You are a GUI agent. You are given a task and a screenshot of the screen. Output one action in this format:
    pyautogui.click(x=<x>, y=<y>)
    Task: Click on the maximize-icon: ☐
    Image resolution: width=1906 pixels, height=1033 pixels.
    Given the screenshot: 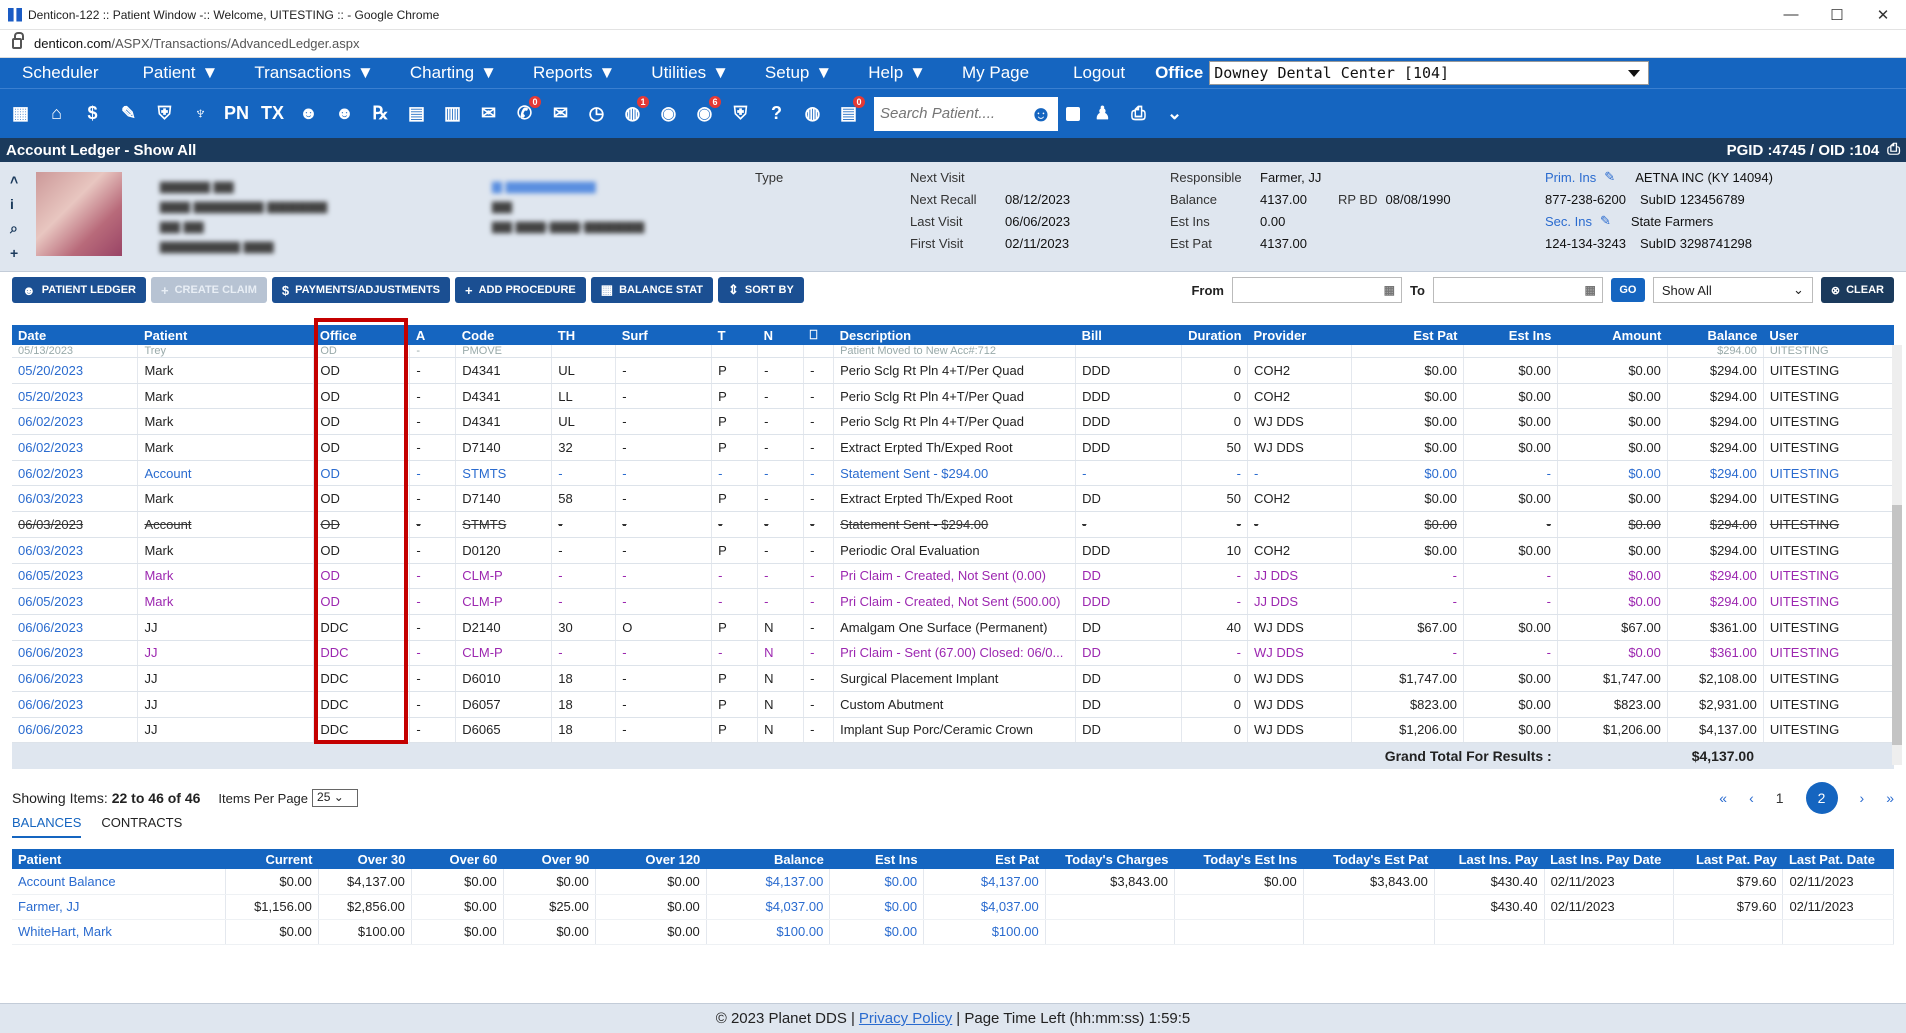 What is the action you would take?
    pyautogui.click(x=1837, y=15)
    